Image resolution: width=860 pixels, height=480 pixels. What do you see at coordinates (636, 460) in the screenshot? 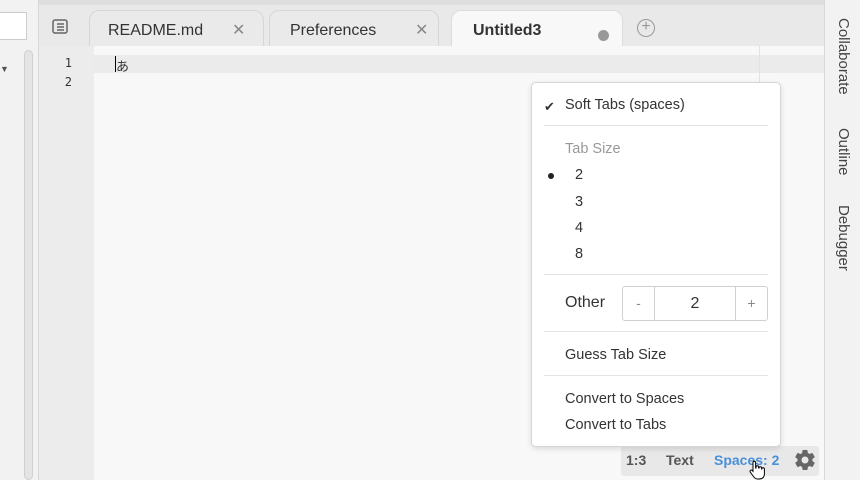
I see `cursor-position: 1:3` at bounding box center [636, 460].